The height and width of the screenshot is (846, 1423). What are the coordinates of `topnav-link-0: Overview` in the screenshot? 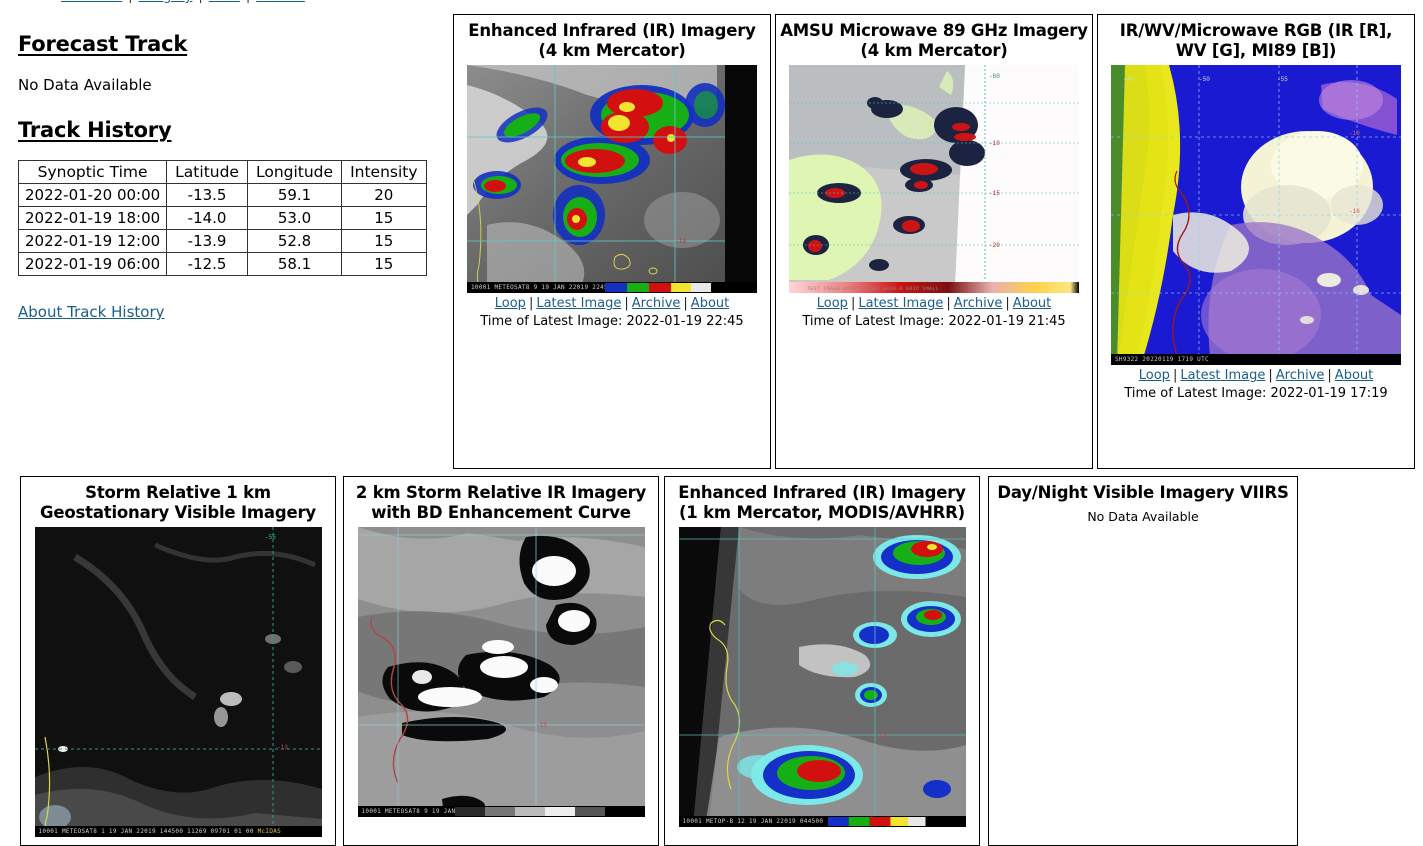 It's located at (91, 1).